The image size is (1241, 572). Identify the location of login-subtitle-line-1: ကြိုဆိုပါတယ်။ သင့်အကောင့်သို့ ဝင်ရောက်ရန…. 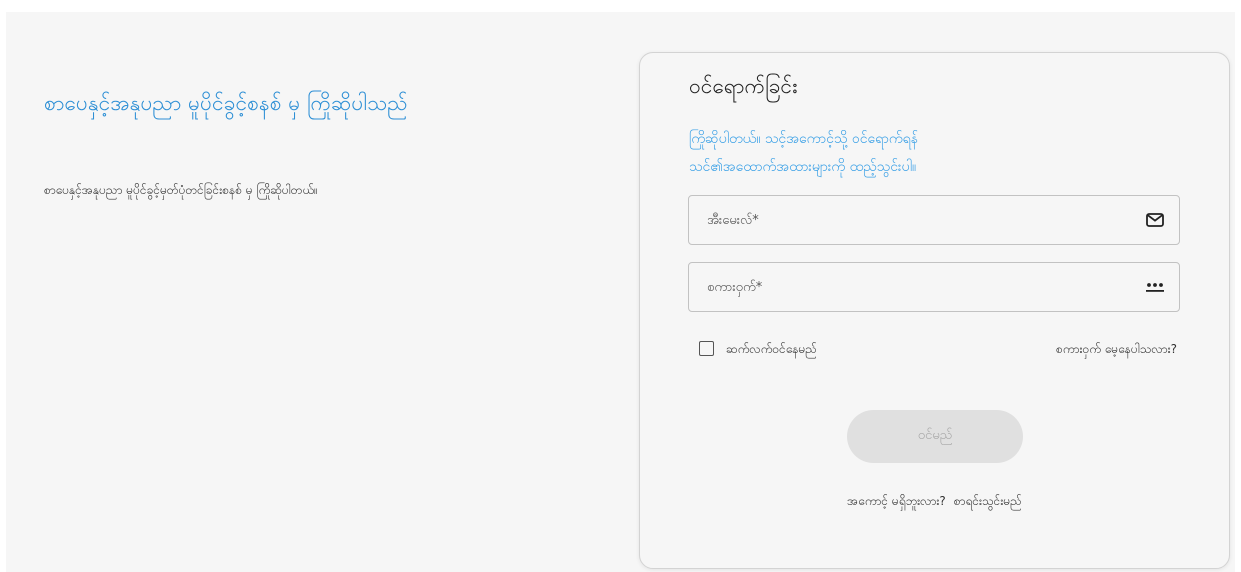
(803, 139).